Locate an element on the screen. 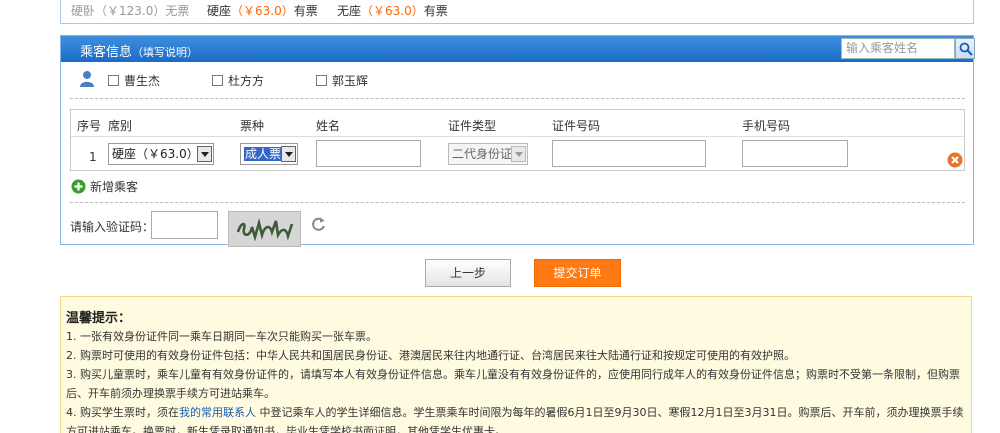 The image size is (1000, 433). col-phone: 手机号码 is located at coordinates (766, 126).